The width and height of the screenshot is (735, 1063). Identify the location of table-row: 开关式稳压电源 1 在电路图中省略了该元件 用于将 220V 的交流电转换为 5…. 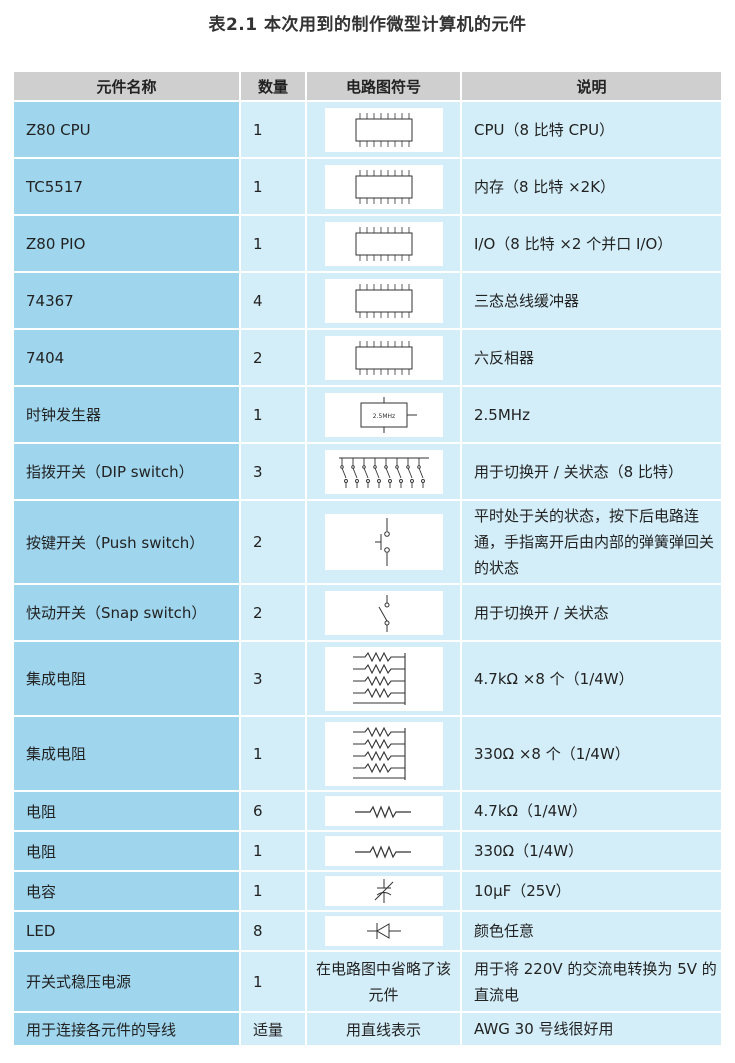
(368, 982).